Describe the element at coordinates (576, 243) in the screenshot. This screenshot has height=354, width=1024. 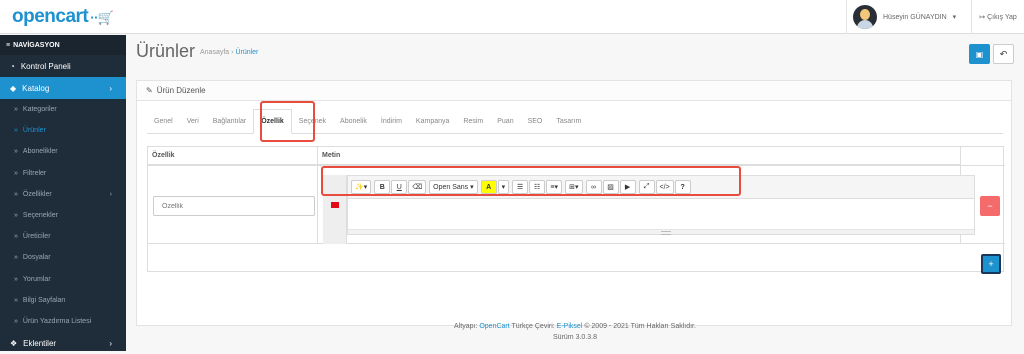
I see `row-divider` at that location.